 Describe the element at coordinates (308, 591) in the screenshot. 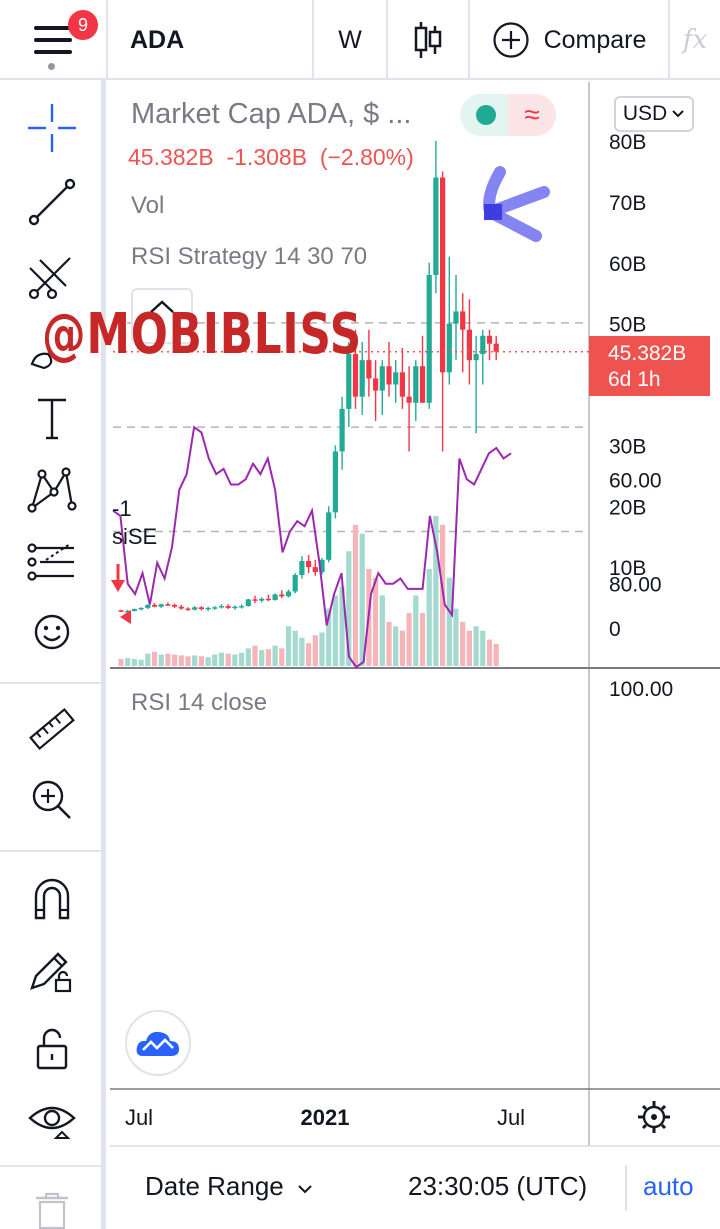

I see `volume-bars` at that location.